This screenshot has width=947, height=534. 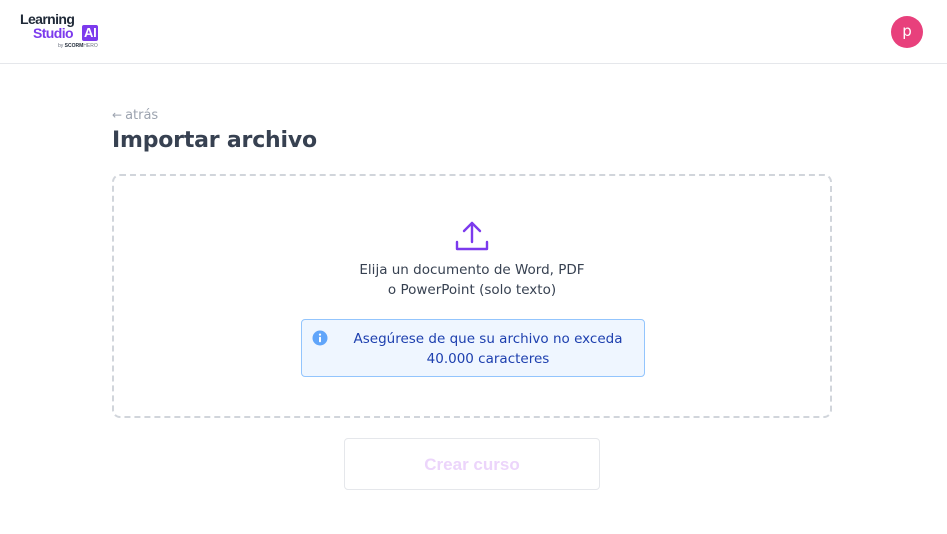 What do you see at coordinates (473, 32) in the screenshot?
I see `top-bar: Learning Studio AI by SCORMHERO p` at bounding box center [473, 32].